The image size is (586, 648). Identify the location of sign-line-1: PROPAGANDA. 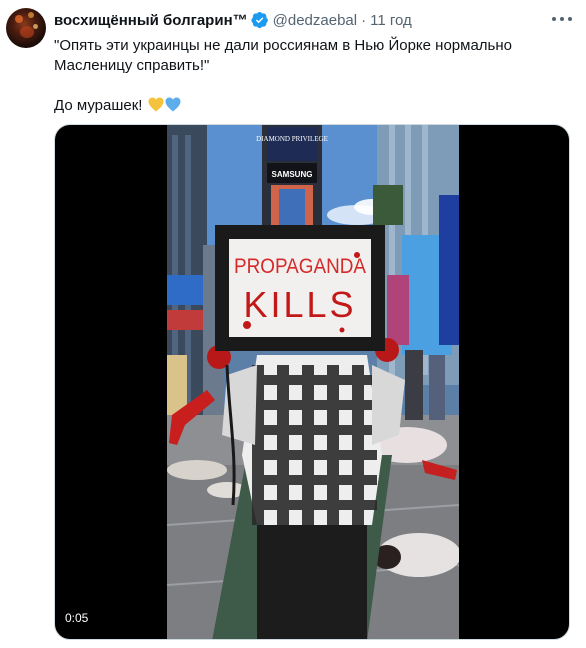
(300, 266).